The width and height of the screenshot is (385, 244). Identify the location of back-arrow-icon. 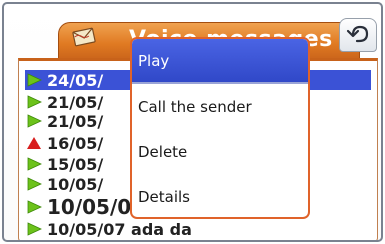
(357, 34).